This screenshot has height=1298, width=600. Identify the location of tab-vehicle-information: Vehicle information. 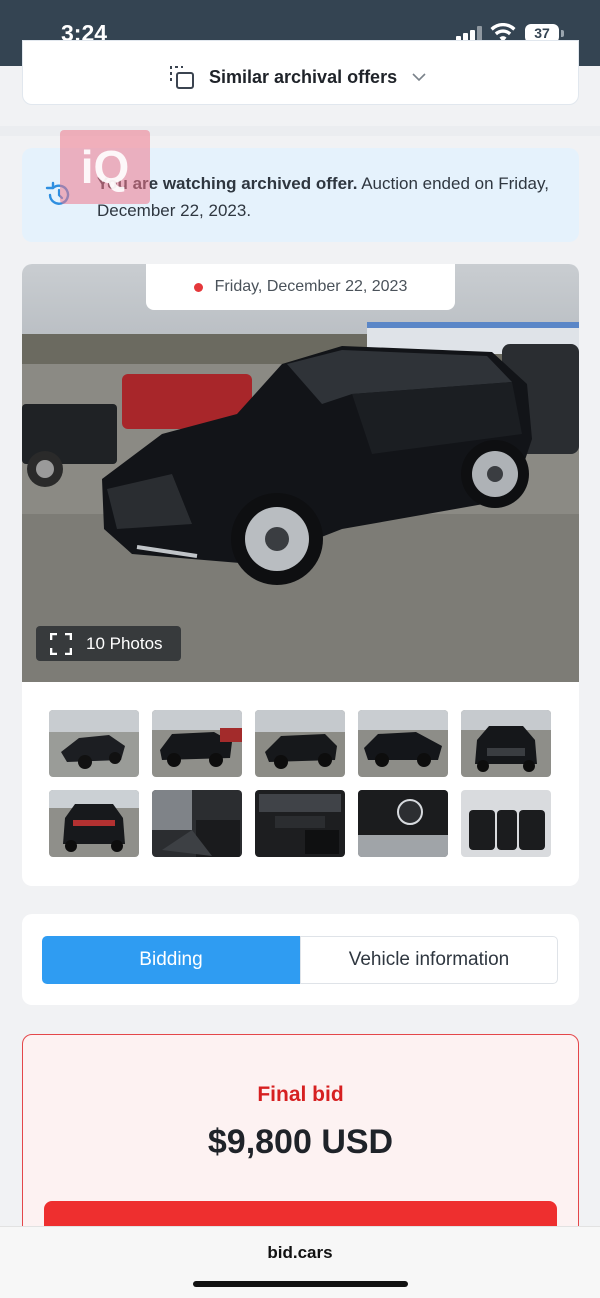
(429, 960).